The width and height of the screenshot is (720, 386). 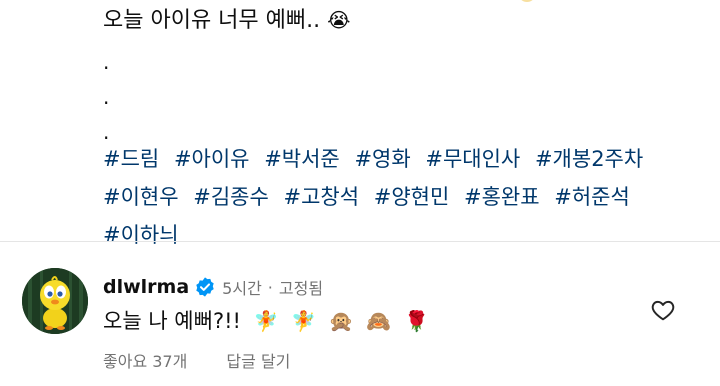 What do you see at coordinates (258, 361) in the screenshot?
I see `reply-button: 답글 달기` at bounding box center [258, 361].